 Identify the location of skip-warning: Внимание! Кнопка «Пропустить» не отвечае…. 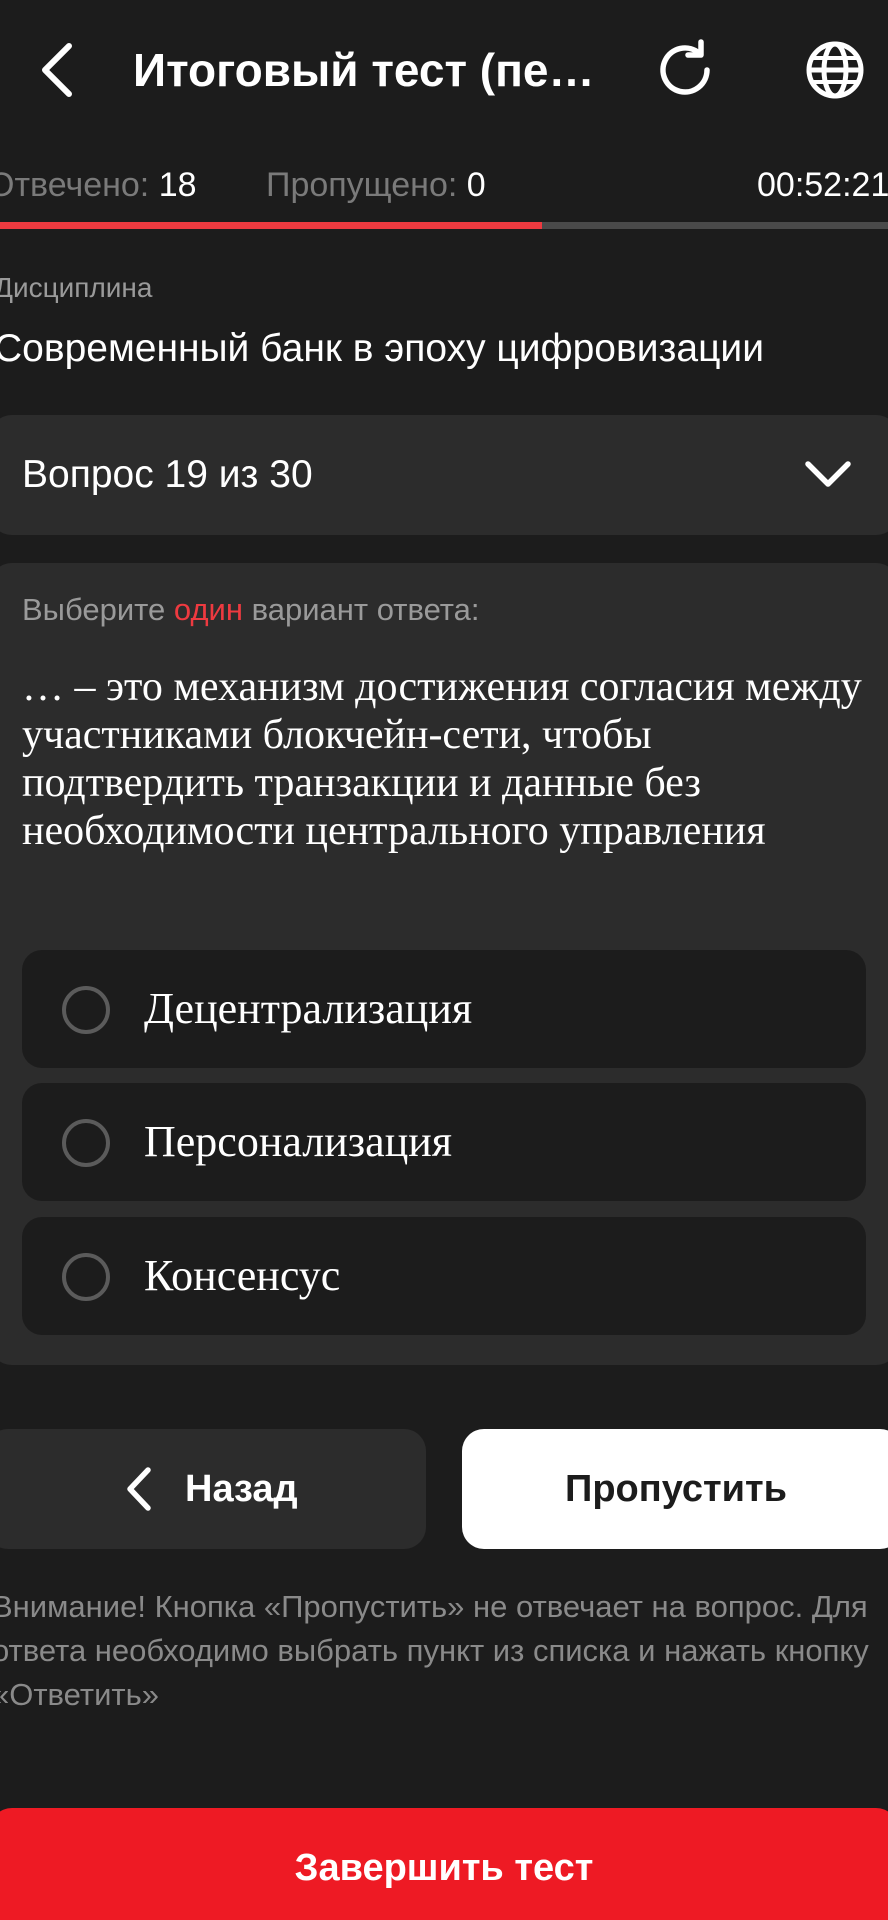
(434, 1650).